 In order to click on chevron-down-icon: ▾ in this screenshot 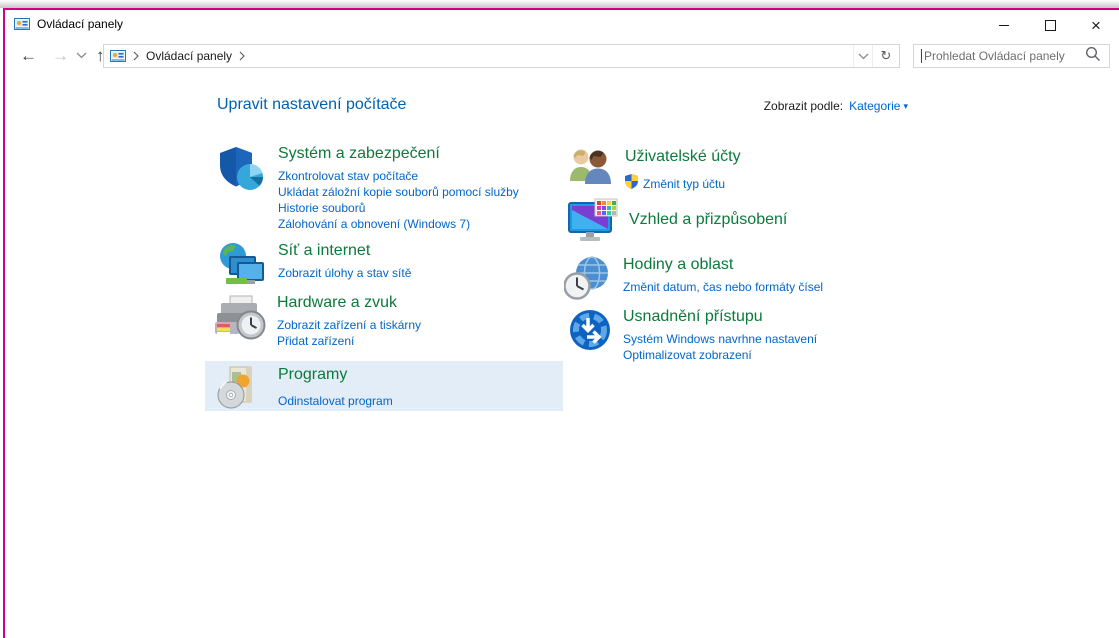, I will do `click(905, 105)`.